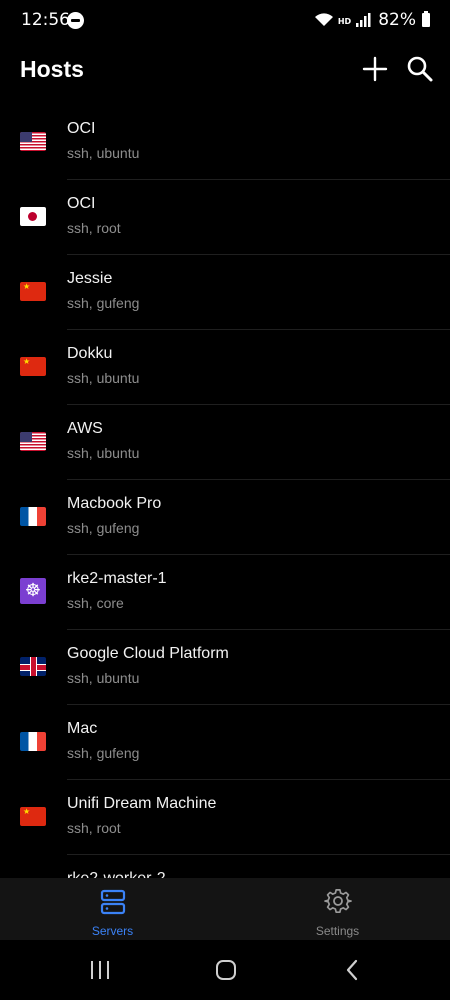 The width and height of the screenshot is (450, 1000). Describe the element at coordinates (85, 428) in the screenshot. I see `host-name: AWS` at that location.